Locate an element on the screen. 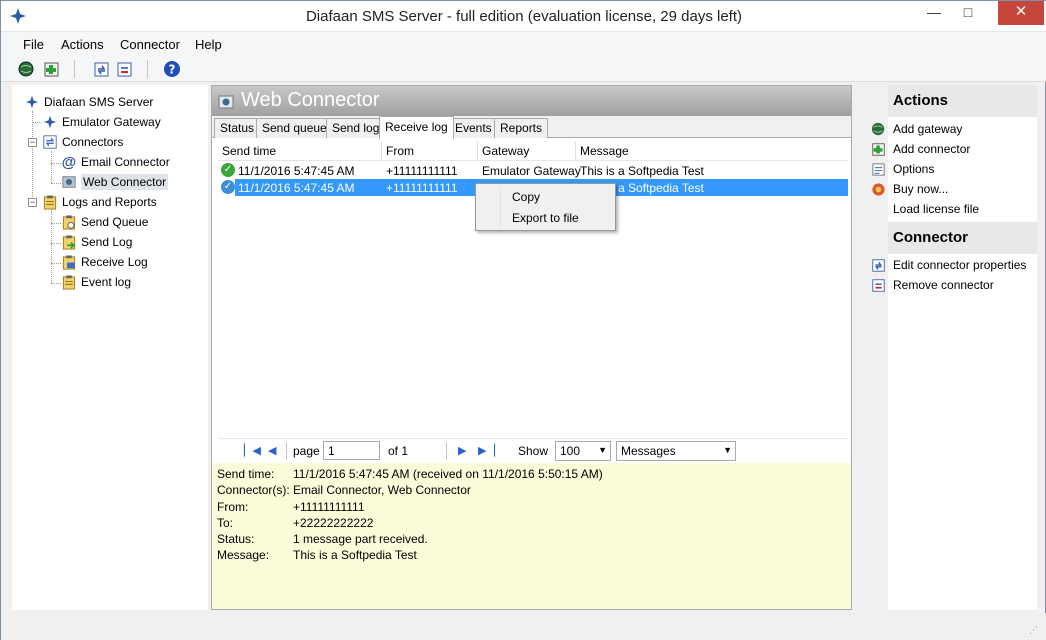  options-icon is located at coordinates (878, 169).